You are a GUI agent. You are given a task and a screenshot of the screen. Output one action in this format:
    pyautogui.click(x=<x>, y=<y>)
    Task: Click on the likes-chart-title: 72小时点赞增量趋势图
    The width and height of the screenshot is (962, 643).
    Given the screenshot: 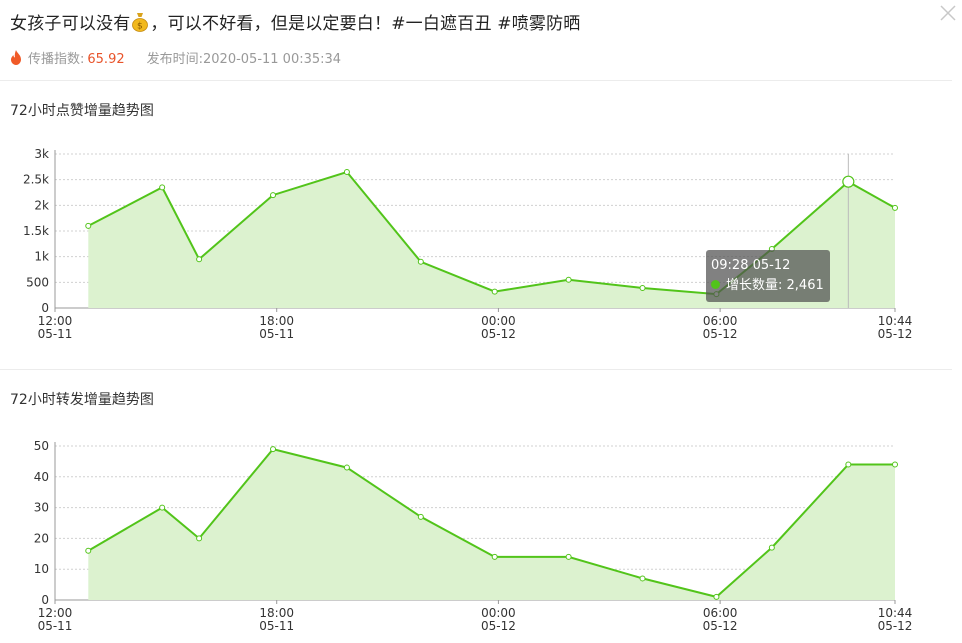 What is the action you would take?
    pyautogui.click(x=82, y=111)
    